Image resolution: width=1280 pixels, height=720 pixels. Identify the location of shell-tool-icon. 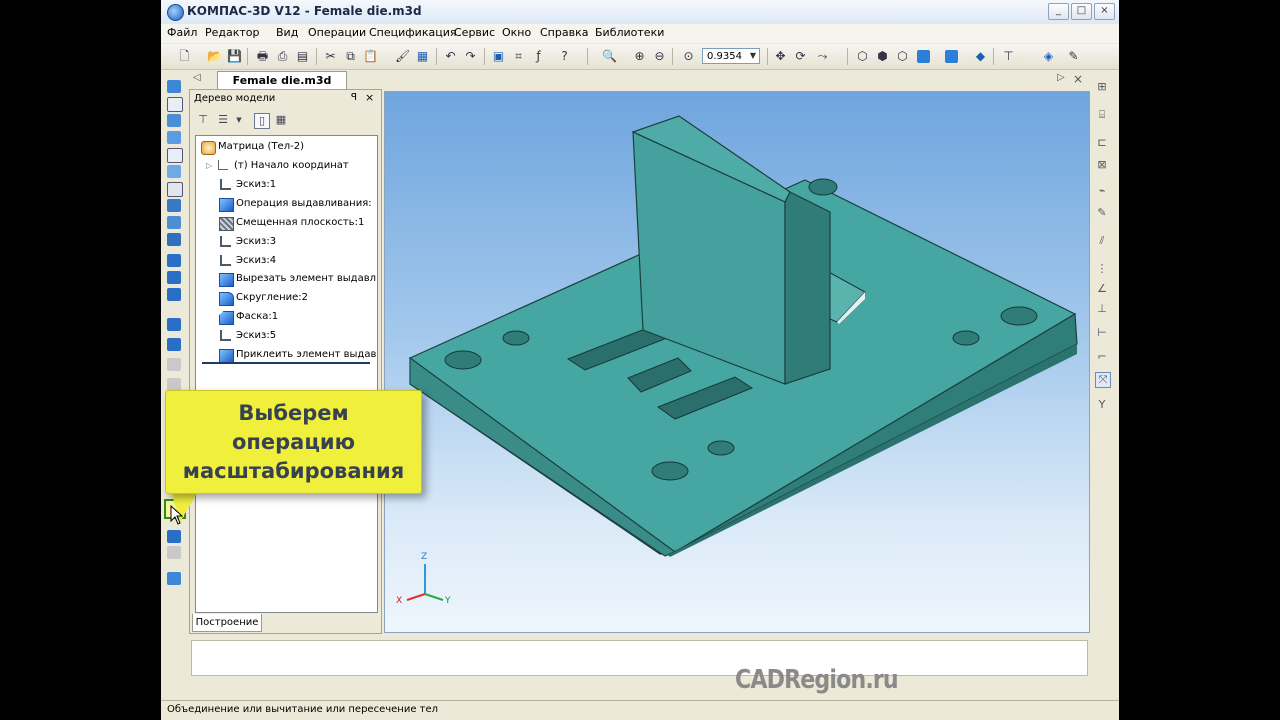
(174, 364).